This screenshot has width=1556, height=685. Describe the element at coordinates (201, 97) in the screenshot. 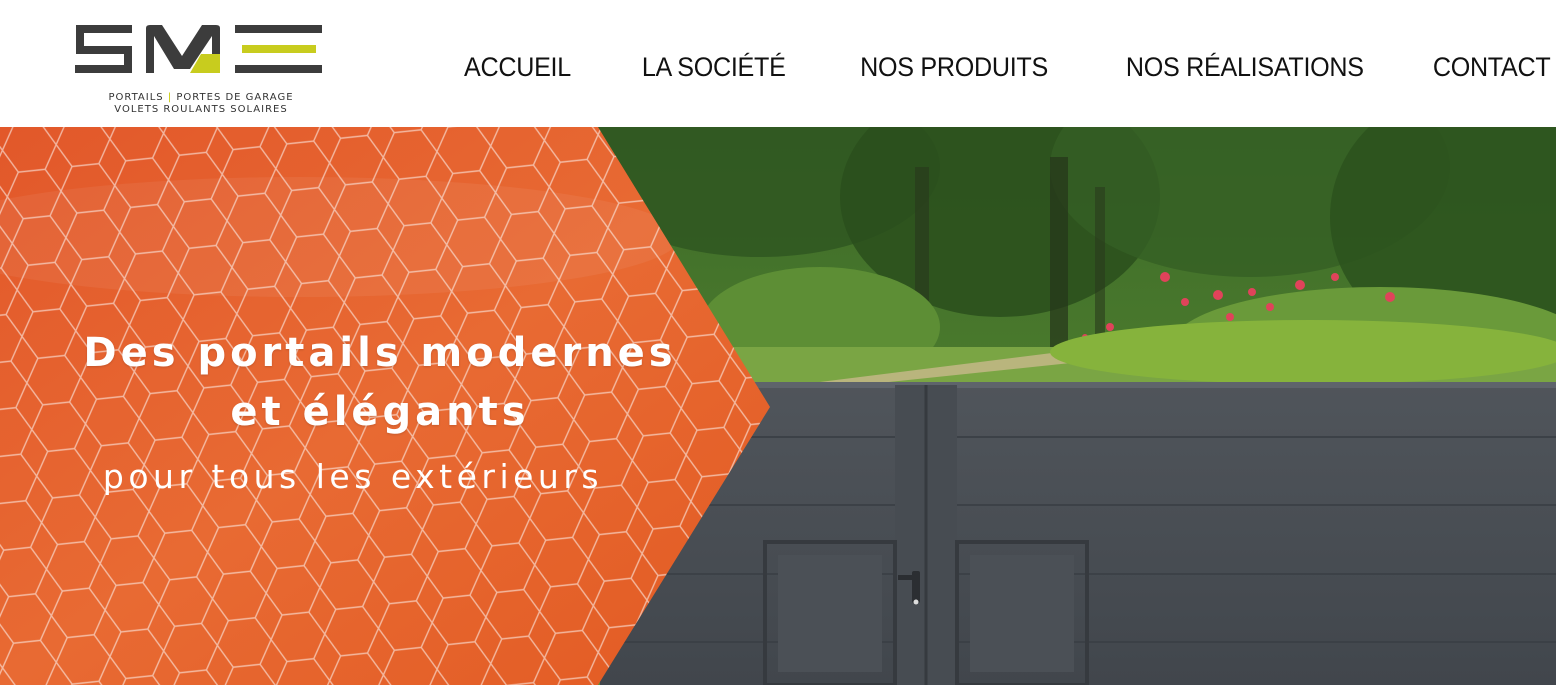

I see `logo-tagline-line1: PORTAILS | PORTES DE GARAGE` at that location.